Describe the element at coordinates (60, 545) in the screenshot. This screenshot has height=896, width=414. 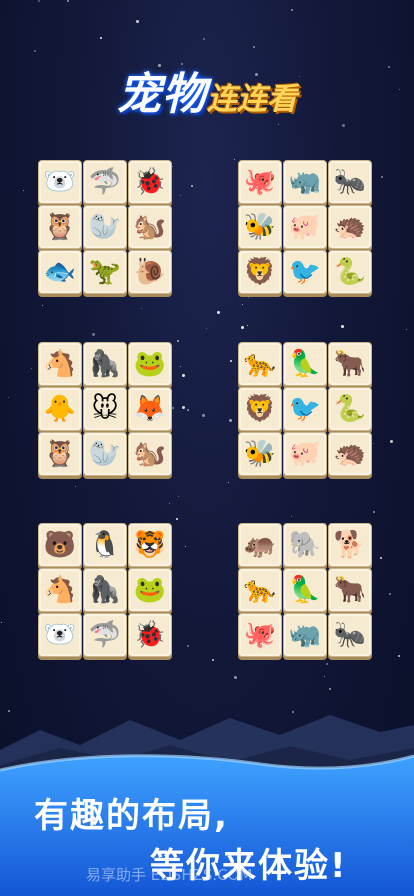
I see `tile: 🐻` at that location.